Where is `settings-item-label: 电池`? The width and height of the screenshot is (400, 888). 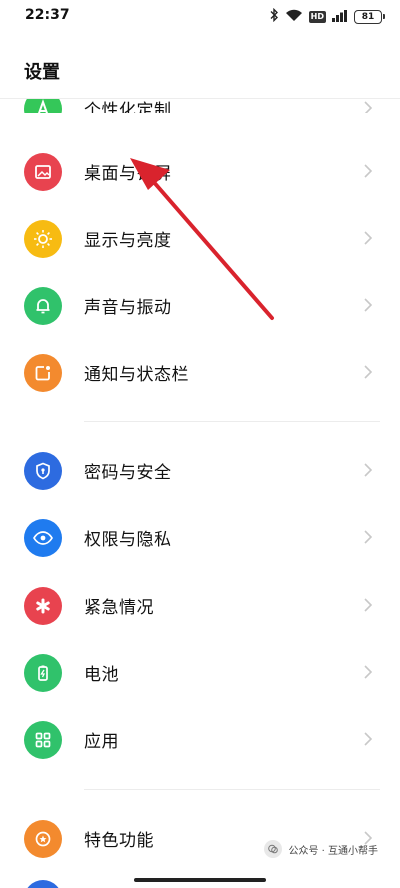 settings-item-label: 电池 is located at coordinates (101, 675).